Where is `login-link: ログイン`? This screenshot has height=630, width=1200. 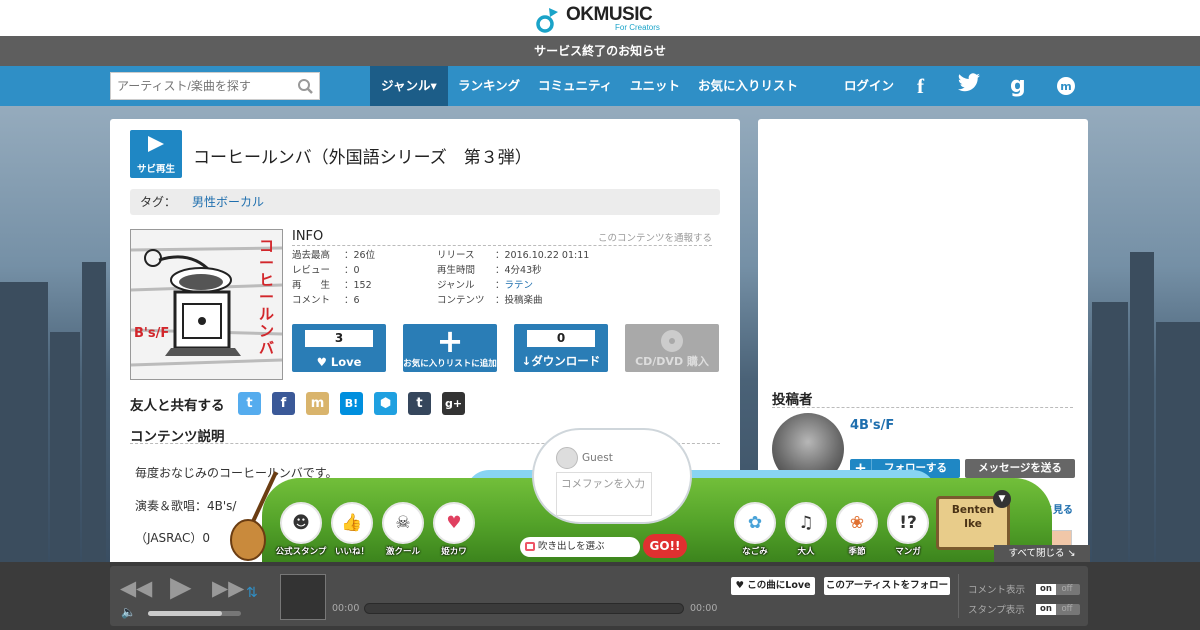 login-link: ログイン is located at coordinates (869, 86).